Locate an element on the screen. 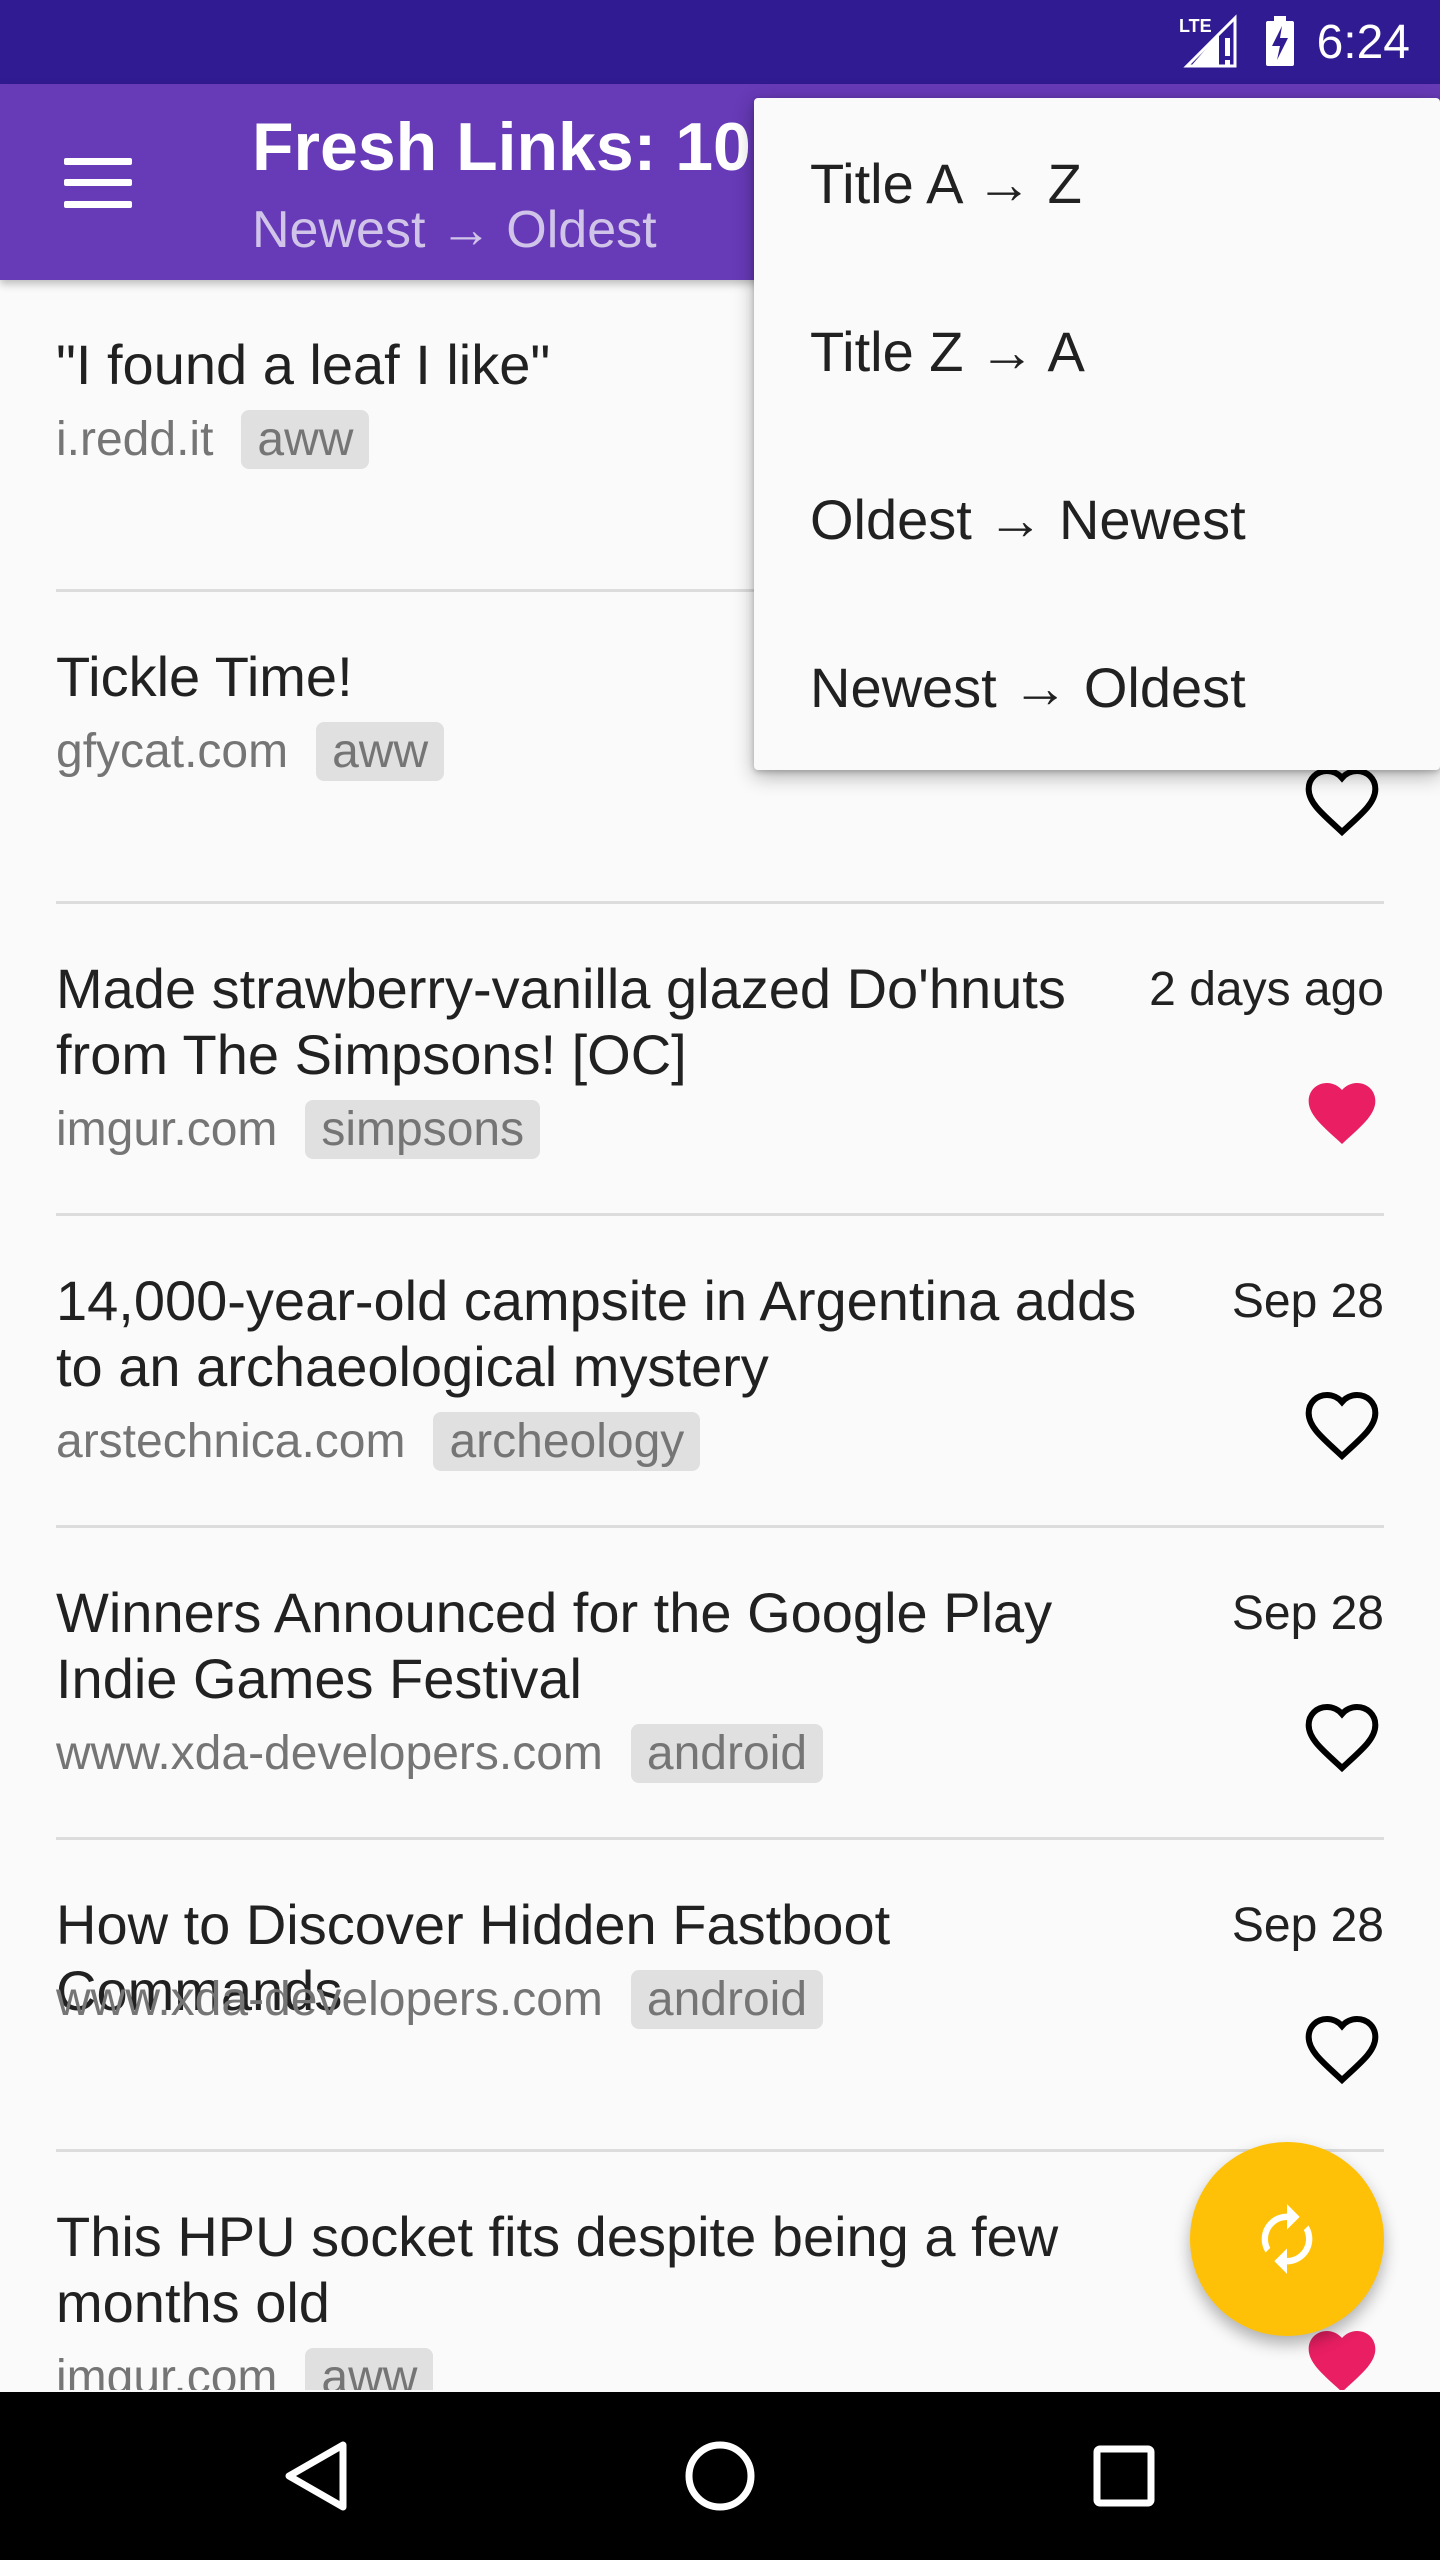  sort-newest-oldest: Newest → Oldest is located at coordinates (1028, 688).